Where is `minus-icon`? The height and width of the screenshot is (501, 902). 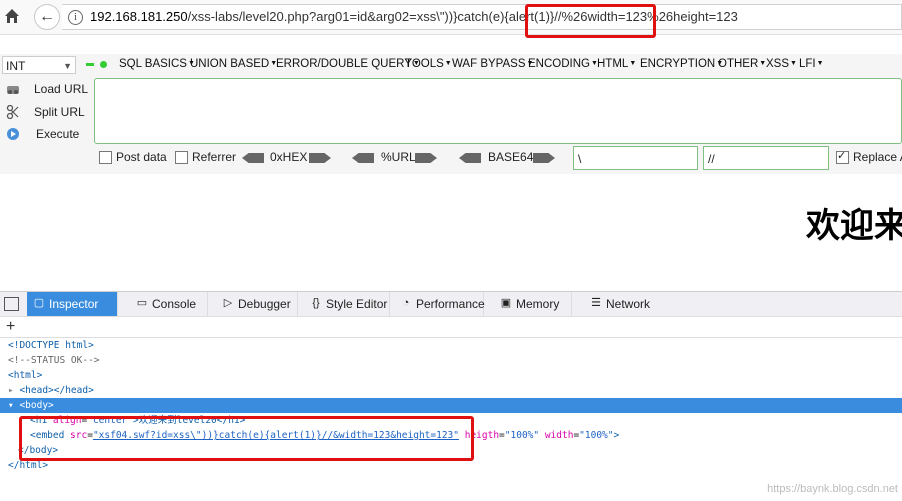 minus-icon is located at coordinates (90, 64).